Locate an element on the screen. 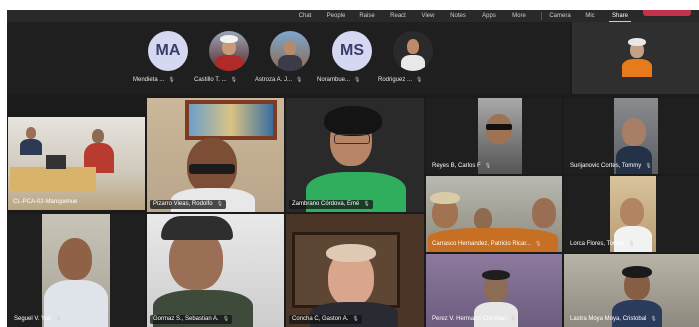 This screenshot has width=699, height=327. view-button: View is located at coordinates (428, 16).